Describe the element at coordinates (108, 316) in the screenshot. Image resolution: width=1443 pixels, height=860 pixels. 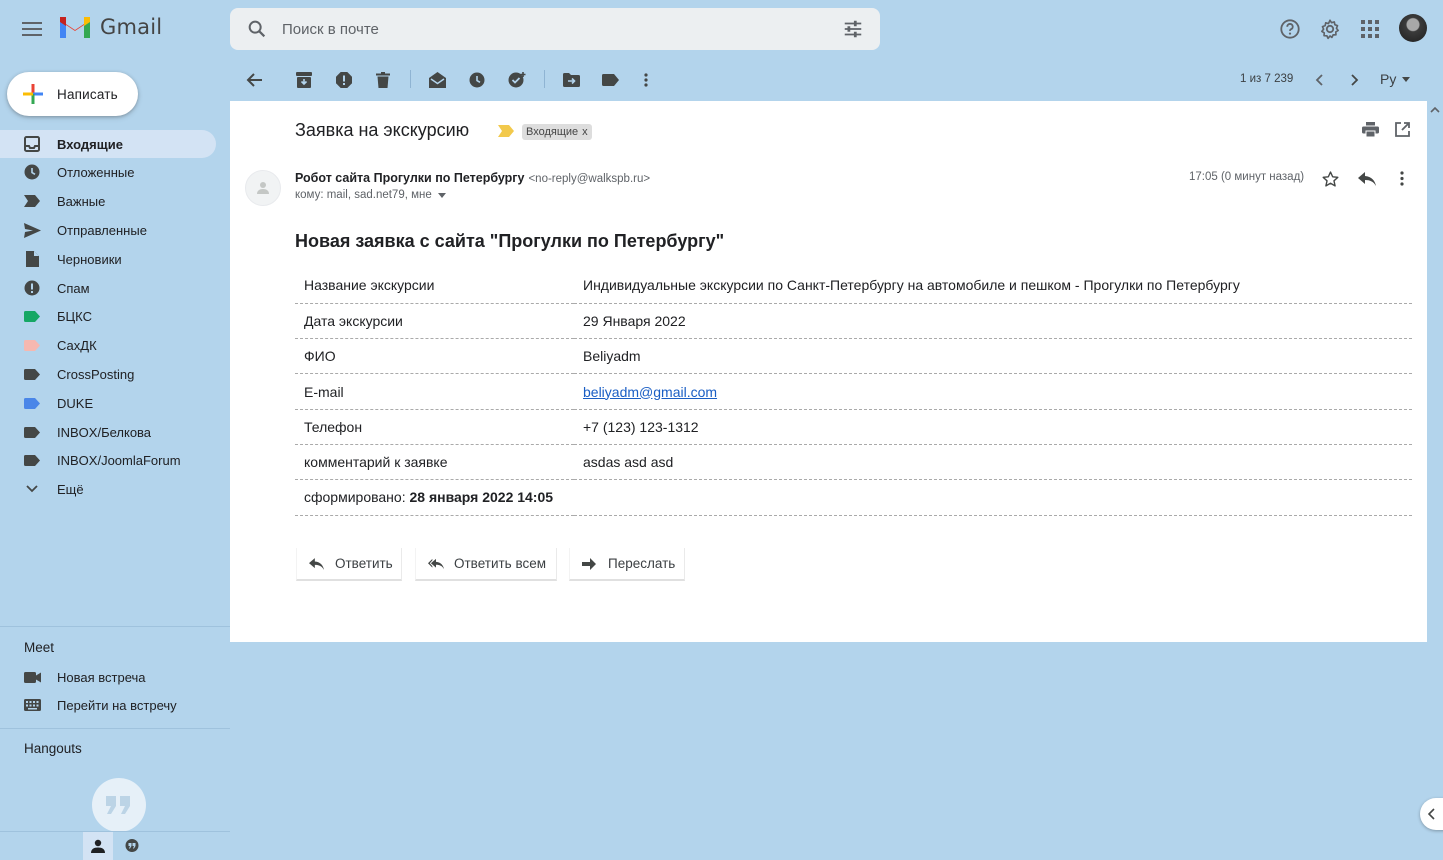
I see `sidebar-item-bcks: БЦКС` at that location.